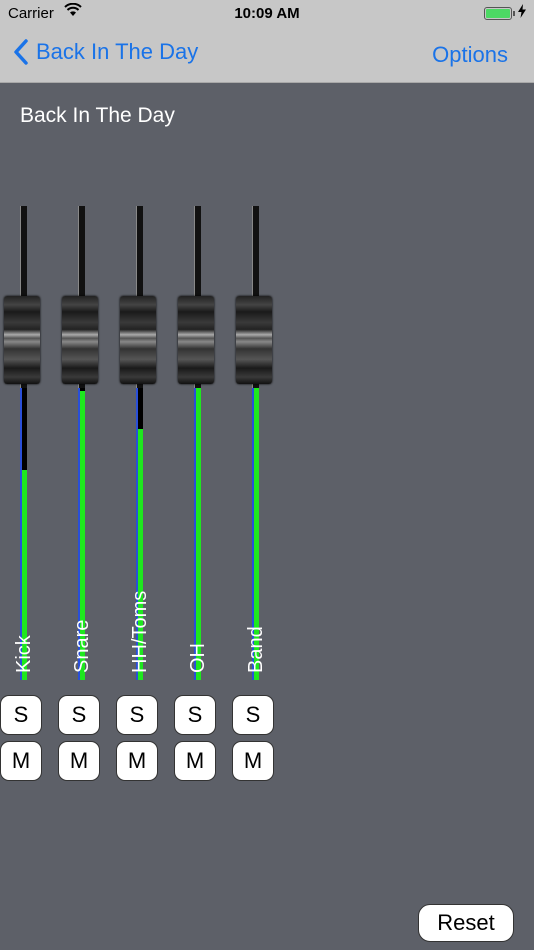  What do you see at coordinates (82, 646) in the screenshot?
I see `channel-label: Snare` at bounding box center [82, 646].